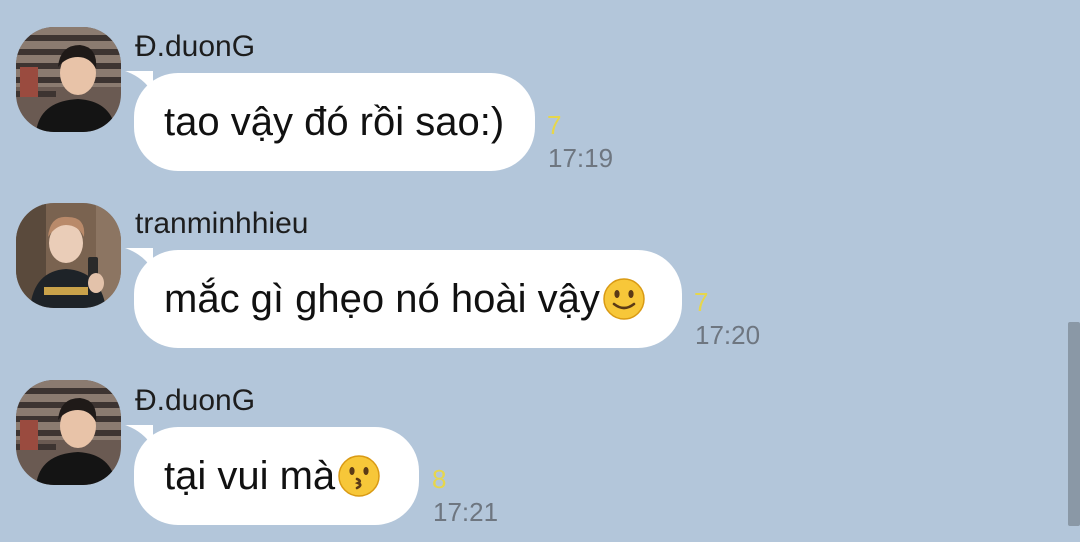 Image resolution: width=1080 pixels, height=542 pixels. Describe the element at coordinates (382, 298) in the screenshot. I see `message-text: mắc gì ghẹo nó hoài vậy` at that location.